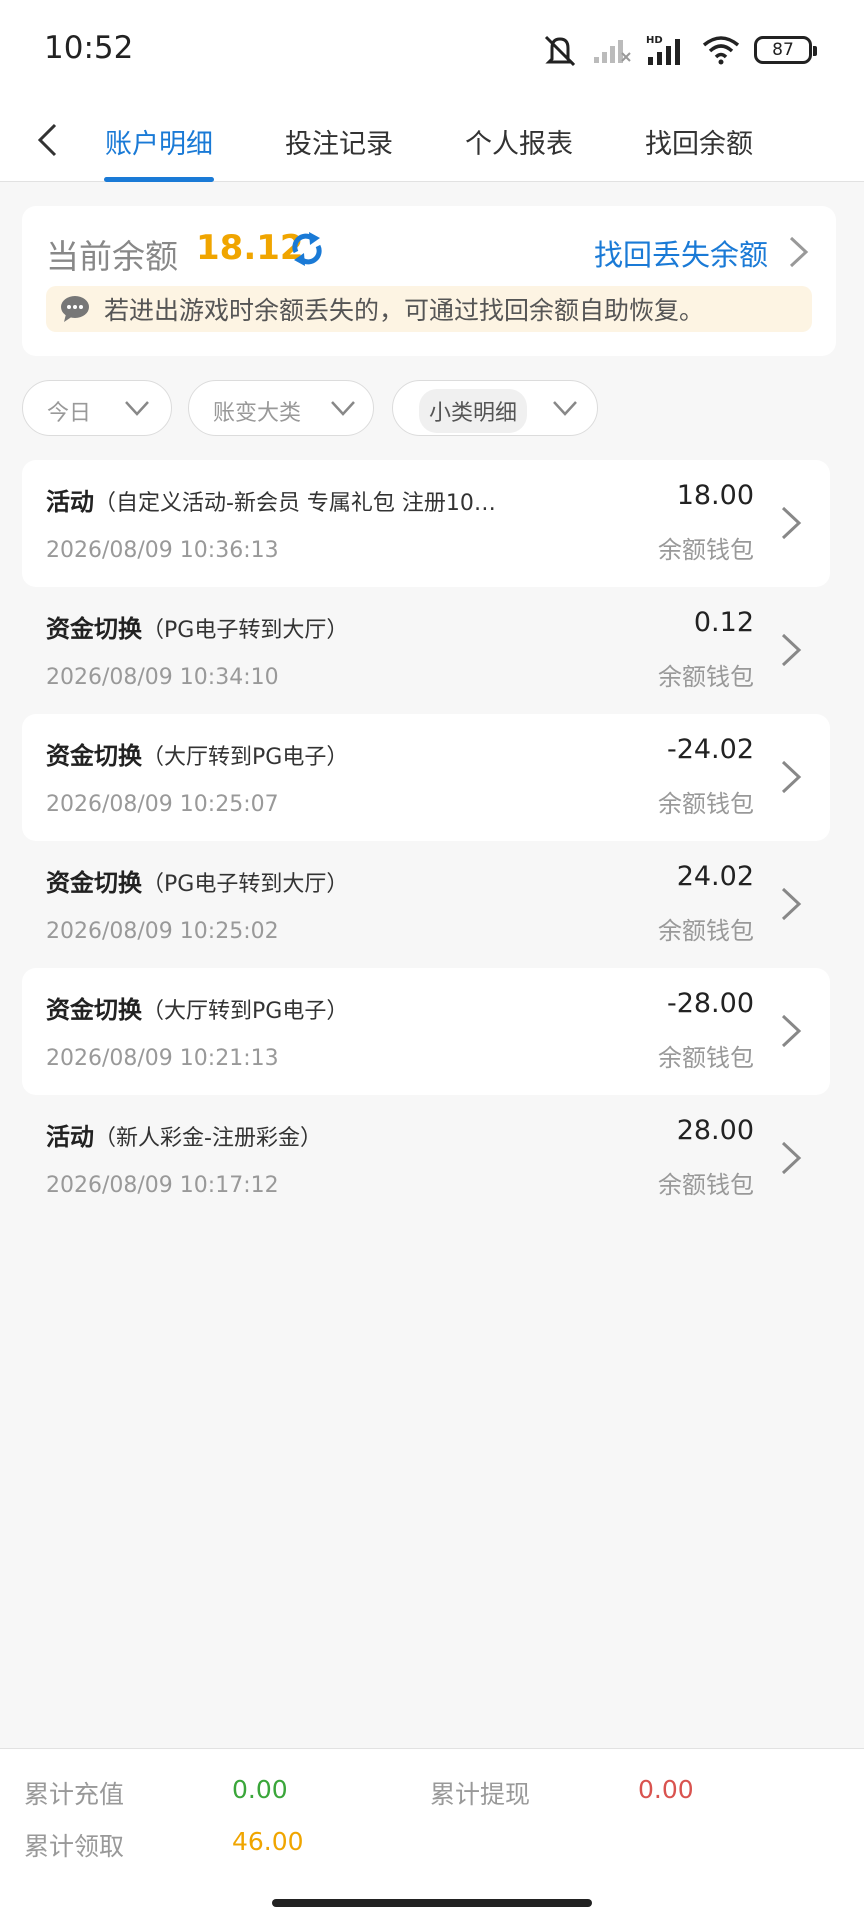 The image size is (864, 1920). I want to click on total-claim-value: 46.00, so click(268, 1841).